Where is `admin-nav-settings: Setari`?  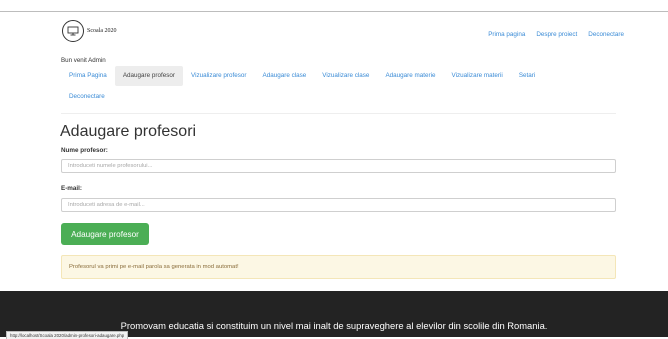
admin-nav-settings: Setari is located at coordinates (527, 76).